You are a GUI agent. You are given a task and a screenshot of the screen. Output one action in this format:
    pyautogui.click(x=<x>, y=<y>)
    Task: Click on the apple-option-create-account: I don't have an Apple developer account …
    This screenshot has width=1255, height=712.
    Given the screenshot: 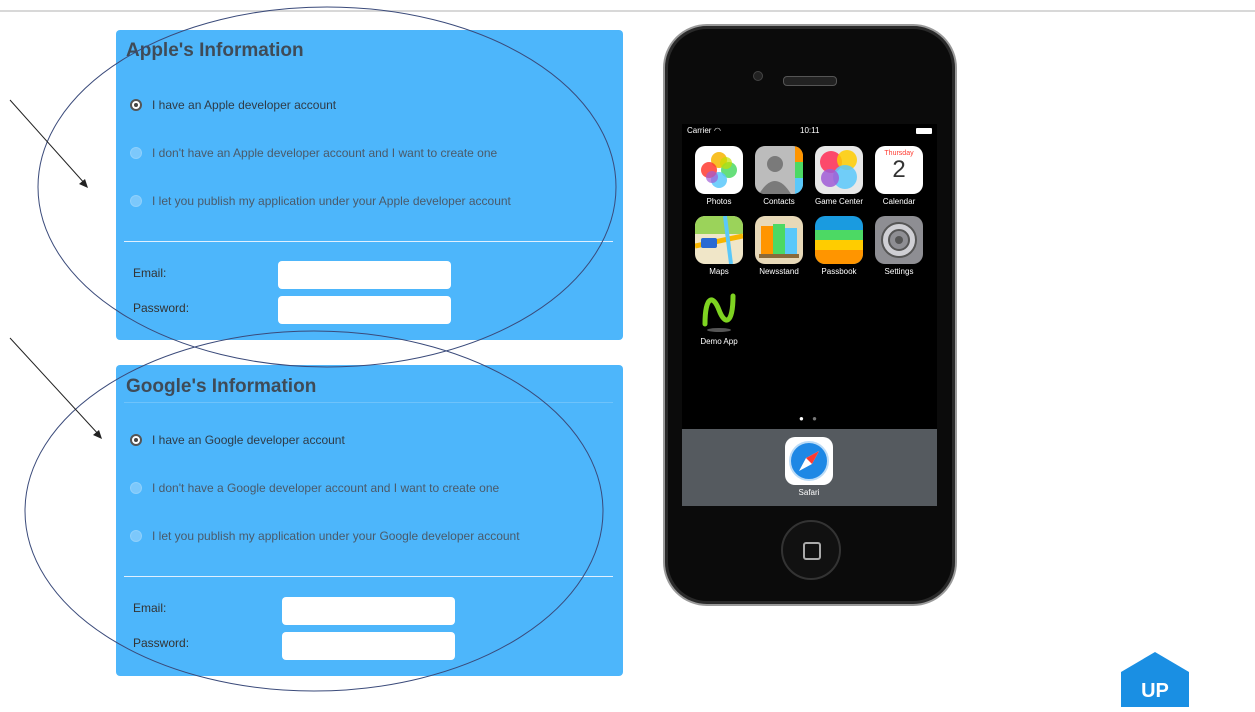 What is the action you would take?
    pyautogui.click(x=313, y=153)
    